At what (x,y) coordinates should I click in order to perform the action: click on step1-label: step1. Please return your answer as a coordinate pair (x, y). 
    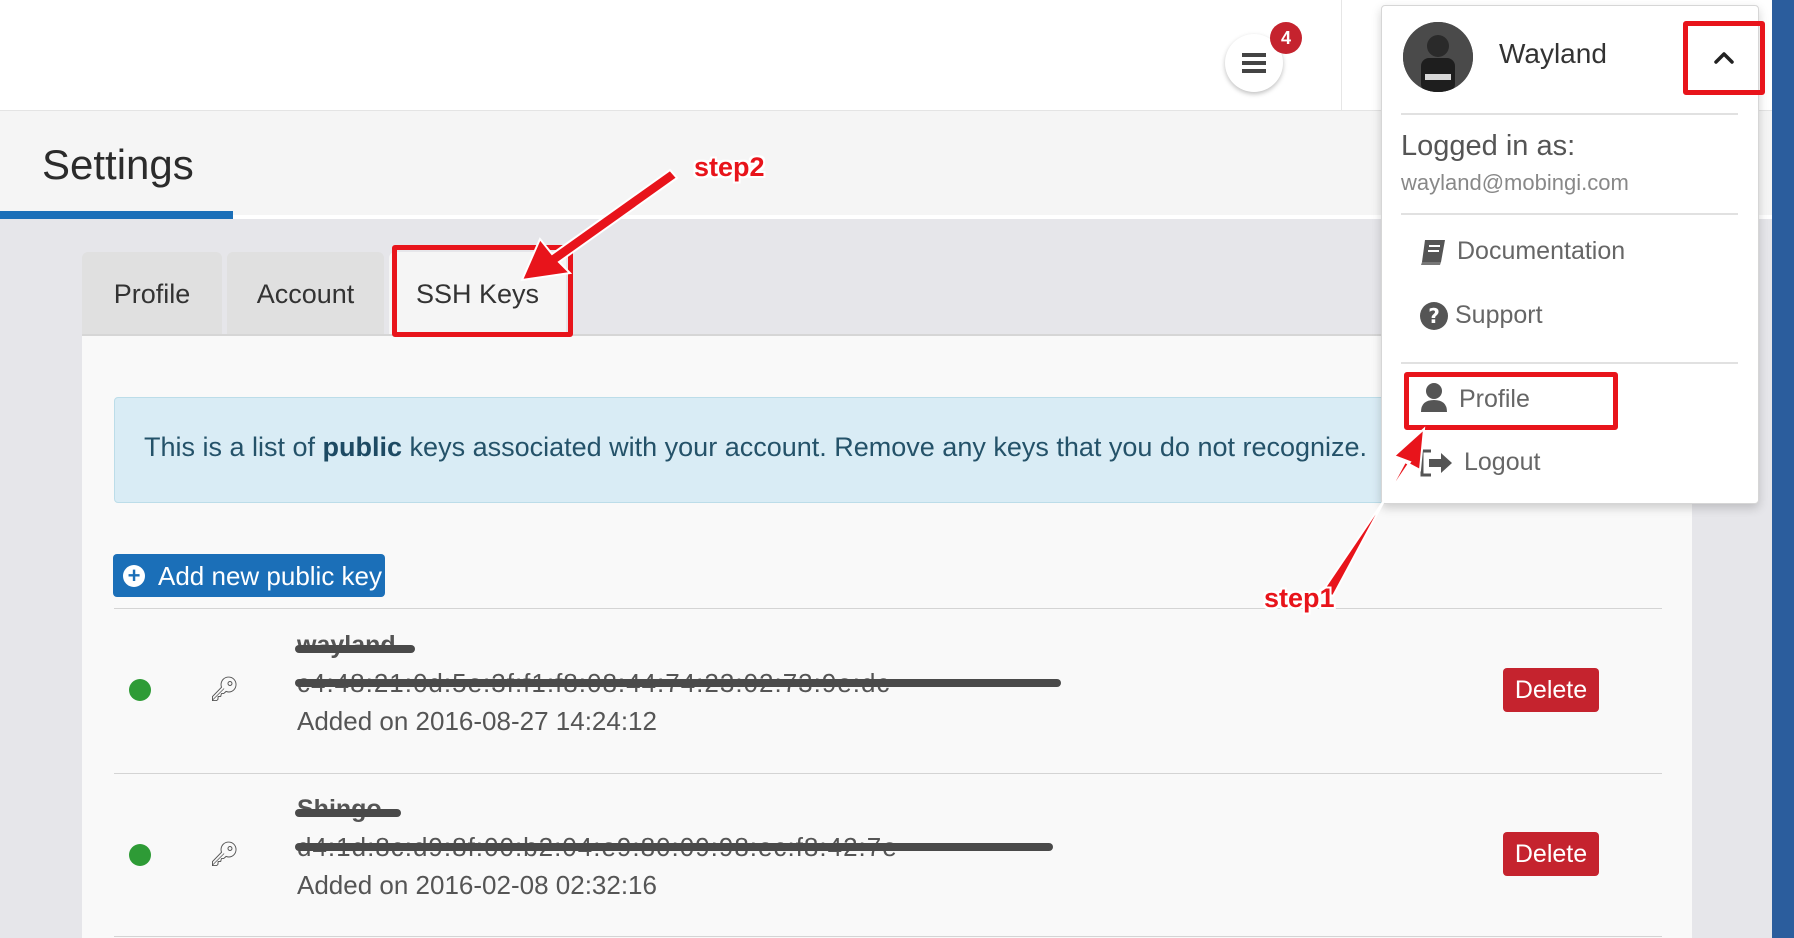
    Looking at the image, I should click on (1299, 598).